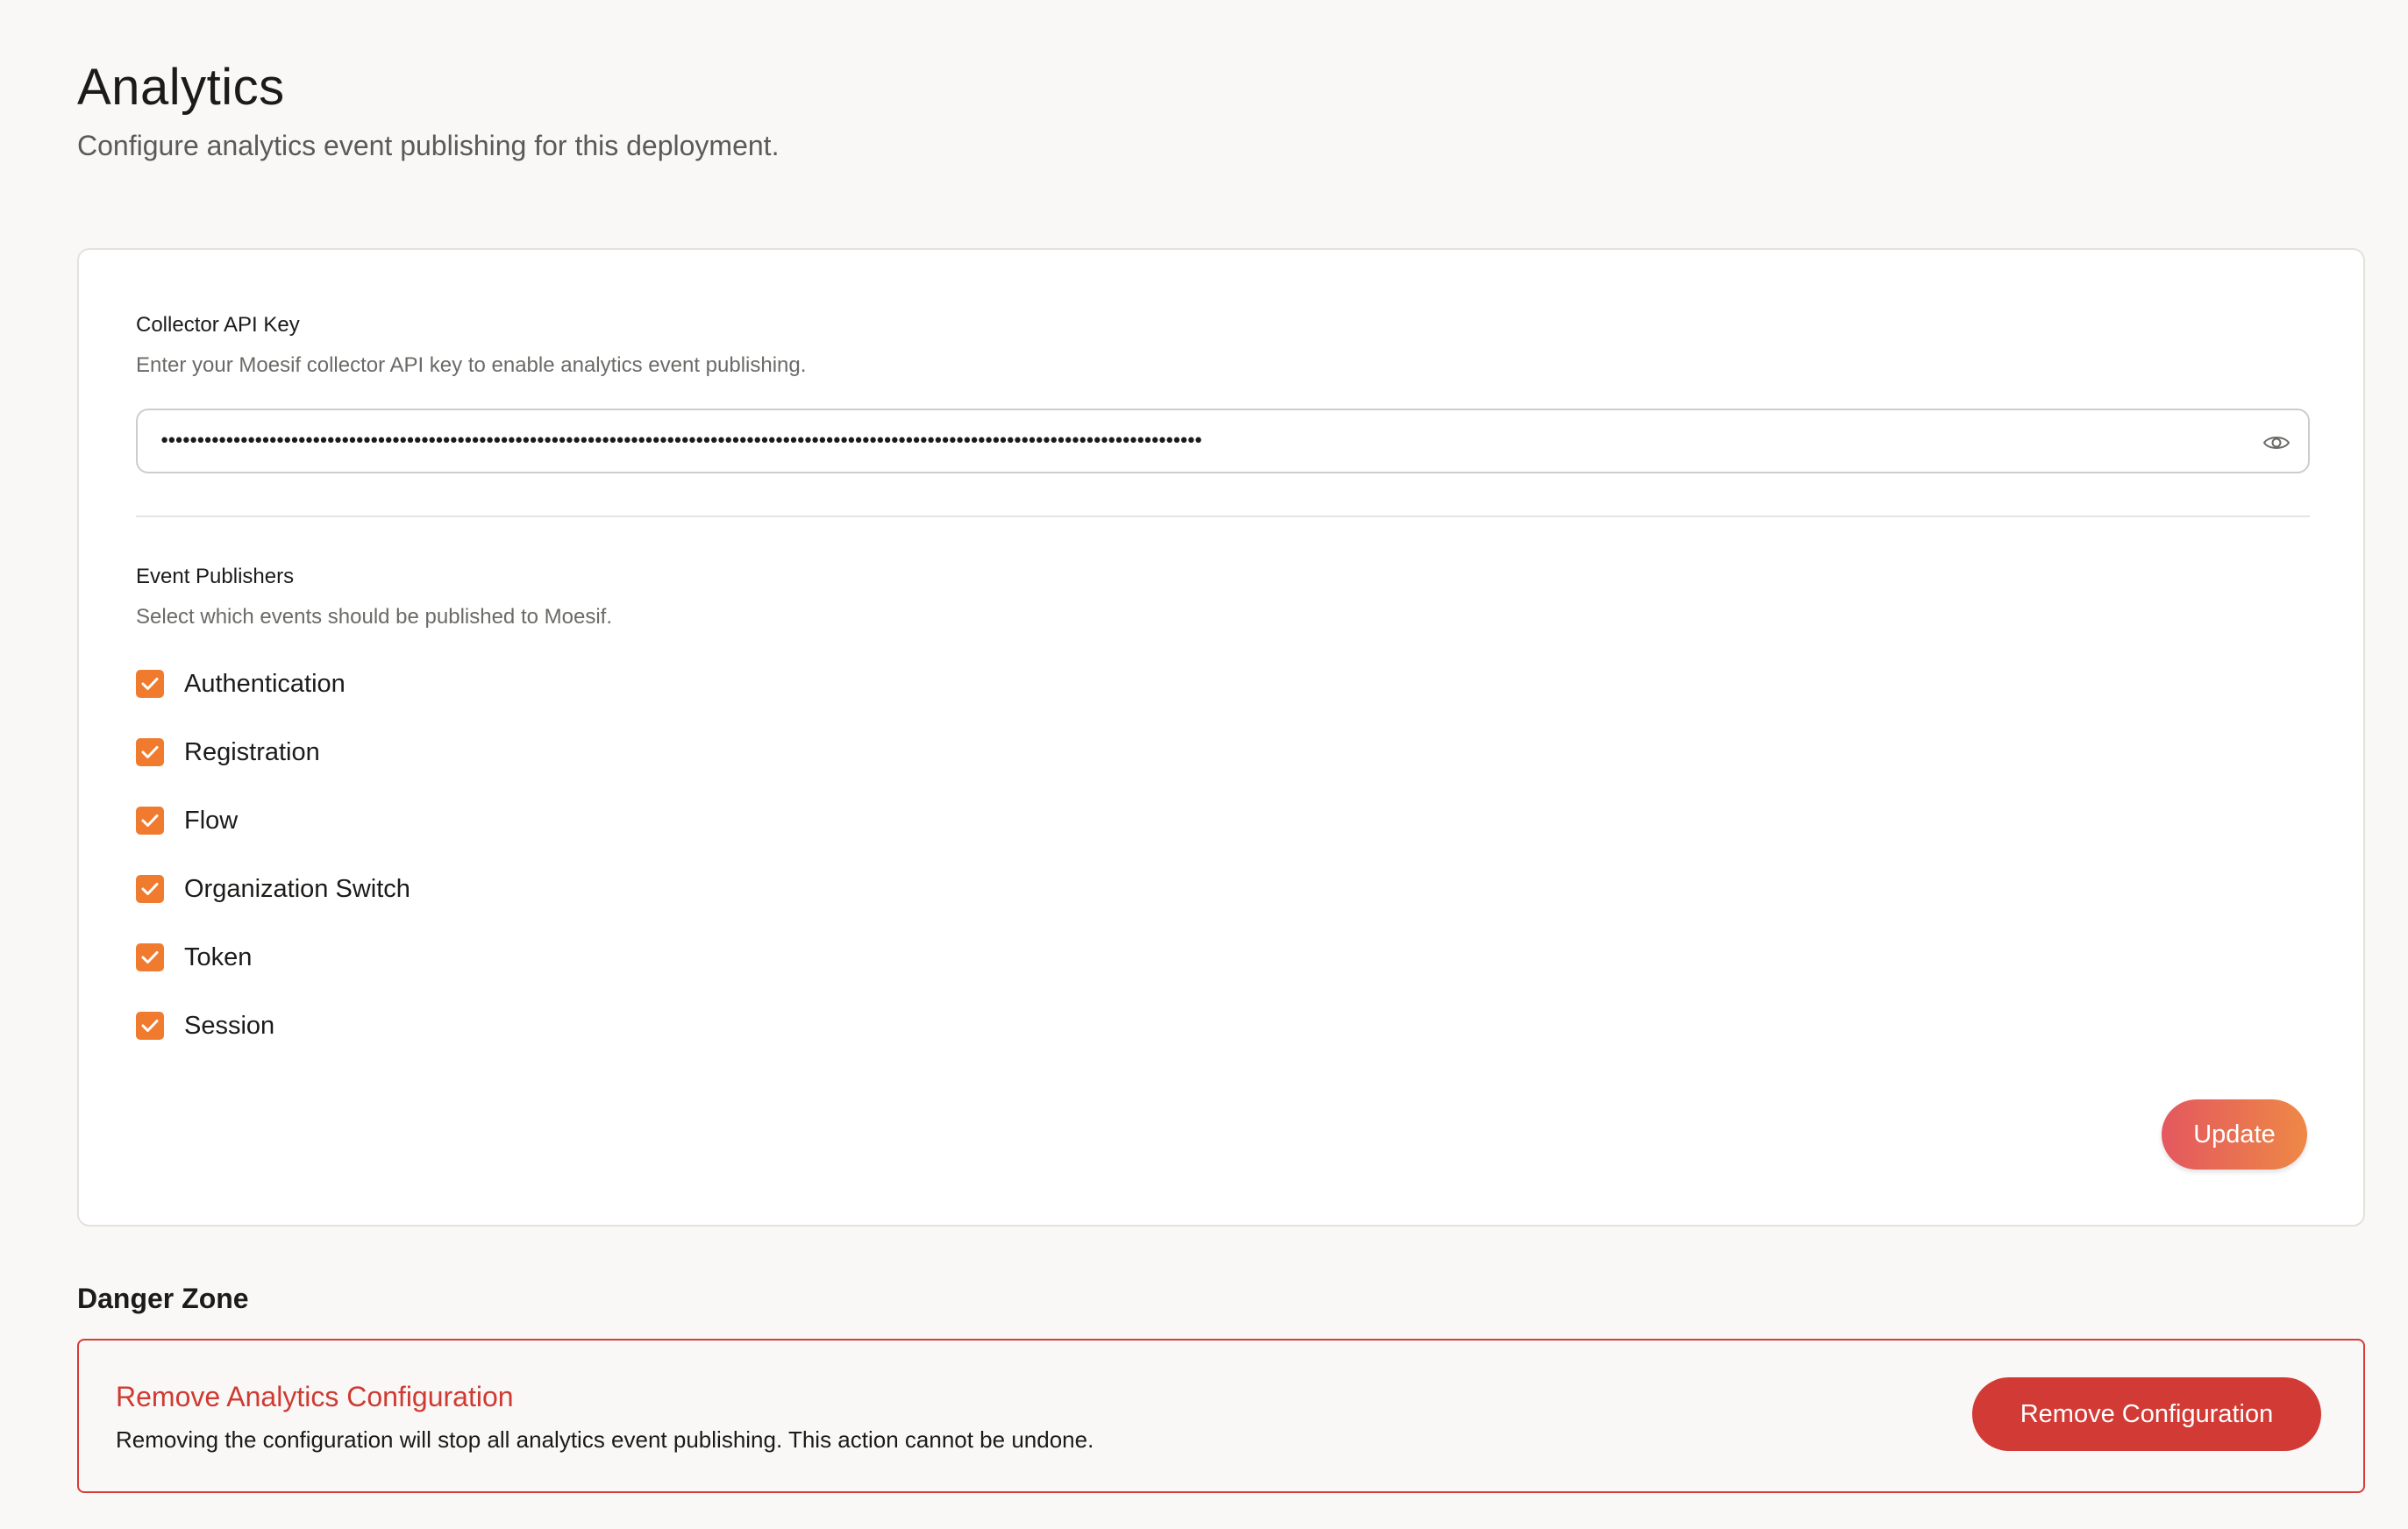  What do you see at coordinates (2234, 1134) in the screenshot?
I see `update-button: Update` at bounding box center [2234, 1134].